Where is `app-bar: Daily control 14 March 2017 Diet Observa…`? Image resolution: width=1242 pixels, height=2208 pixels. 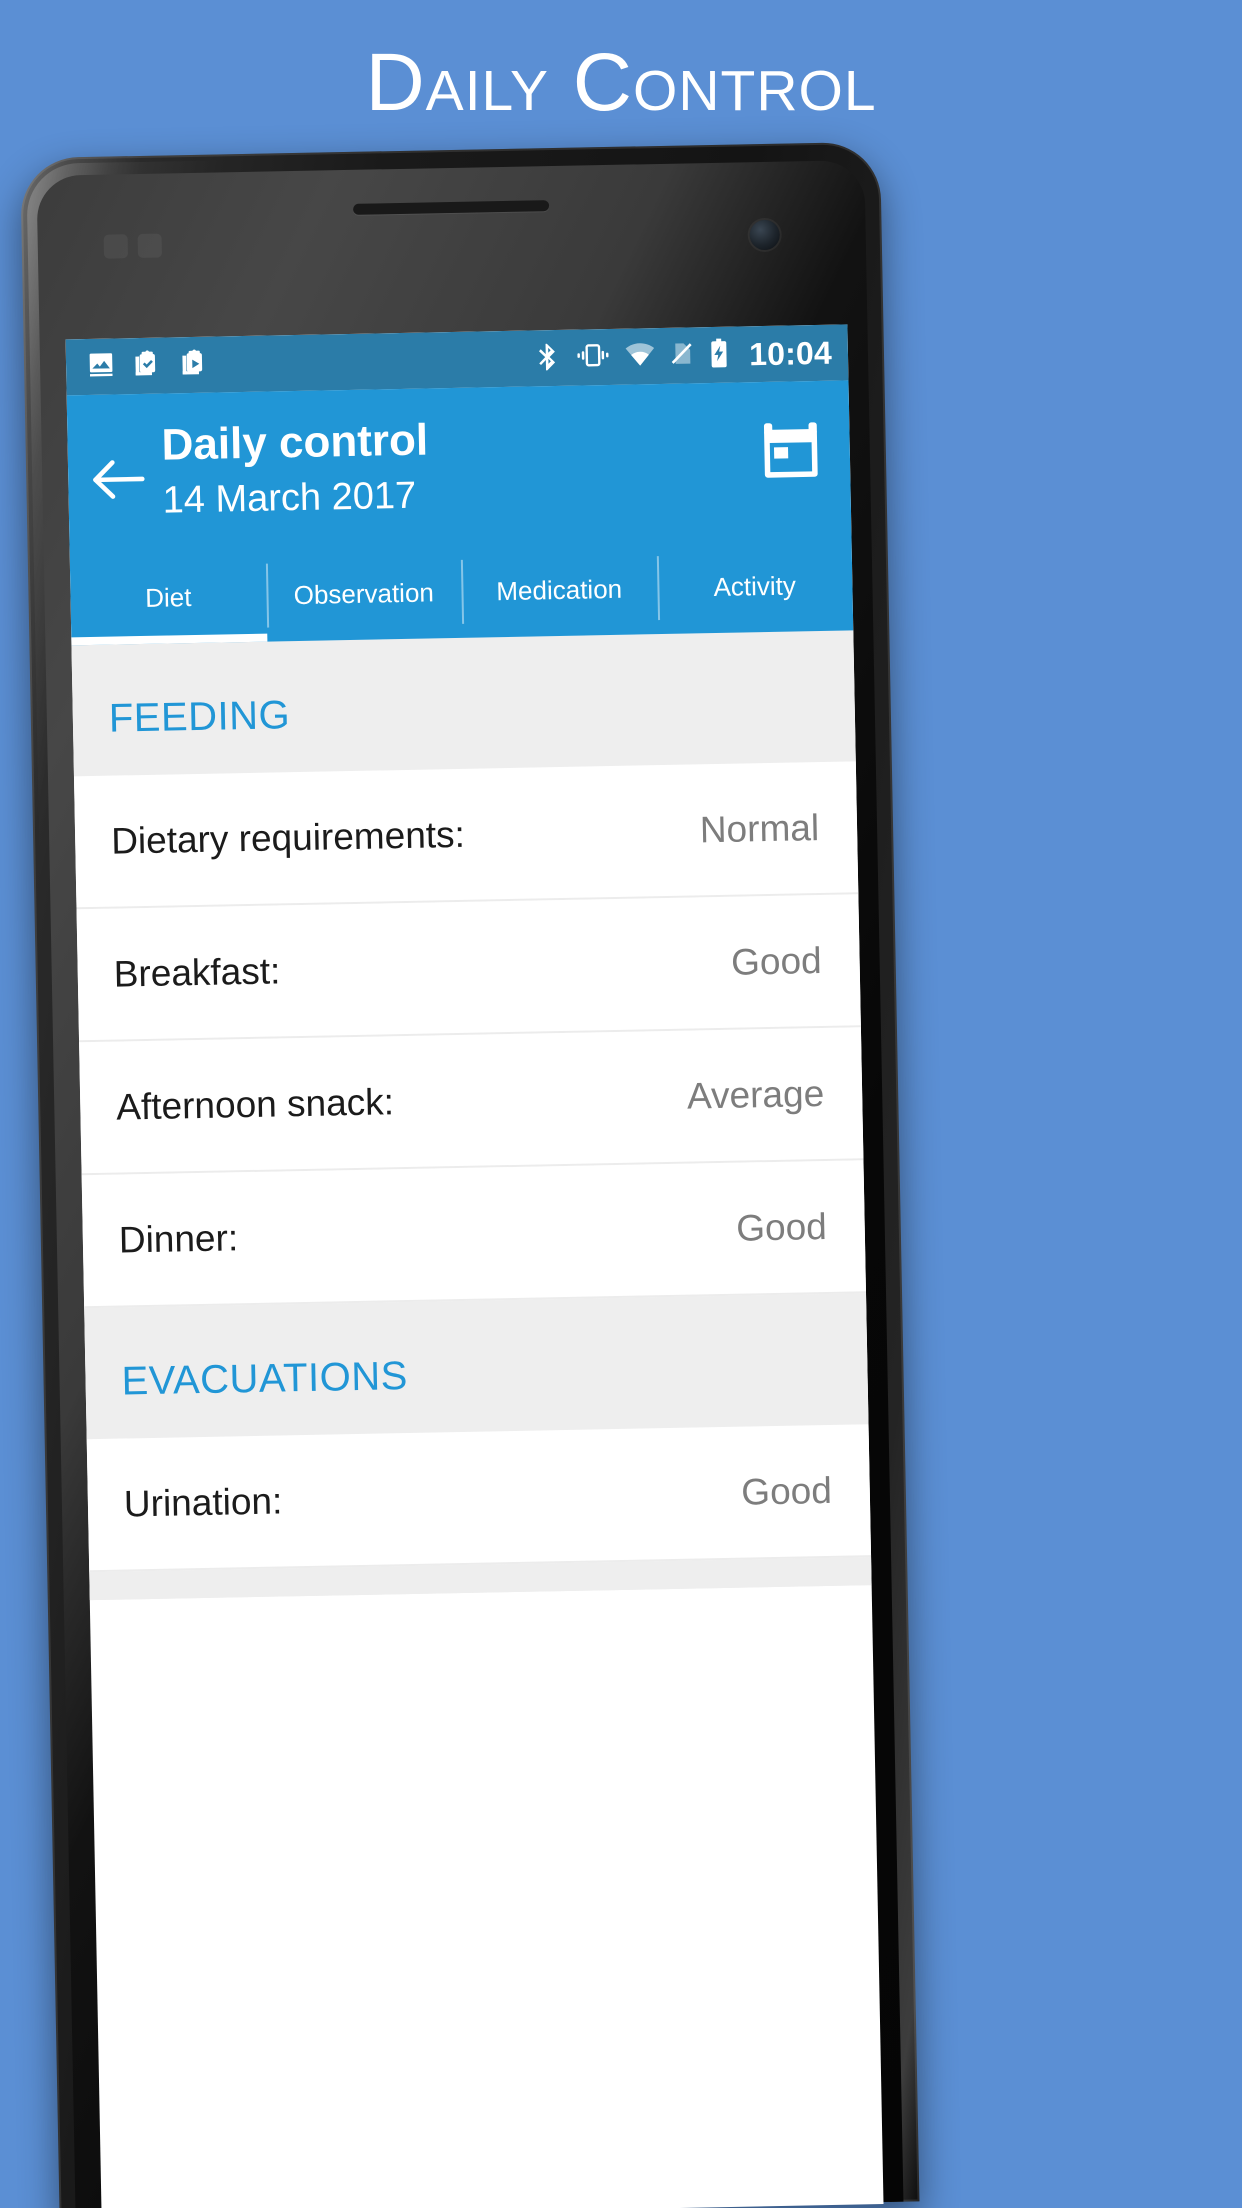 app-bar: Daily control 14 March 2017 Diet Observa… is located at coordinates (460, 513).